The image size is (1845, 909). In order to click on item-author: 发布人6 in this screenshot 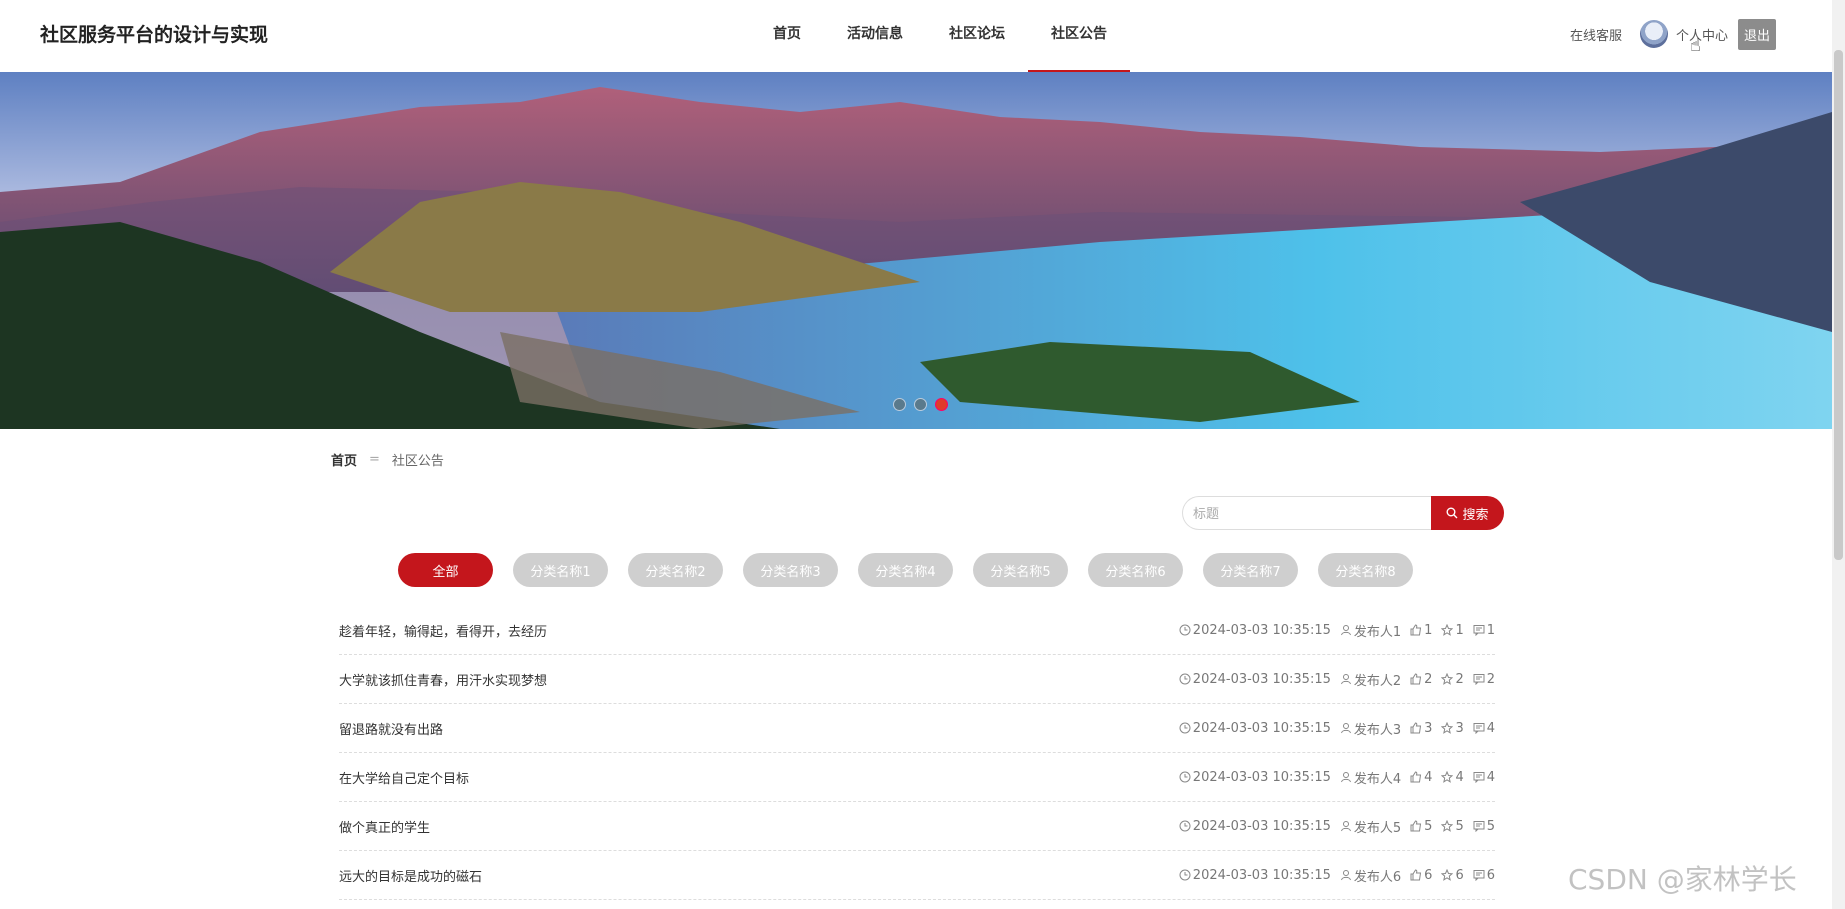, I will do `click(1377, 877)`.